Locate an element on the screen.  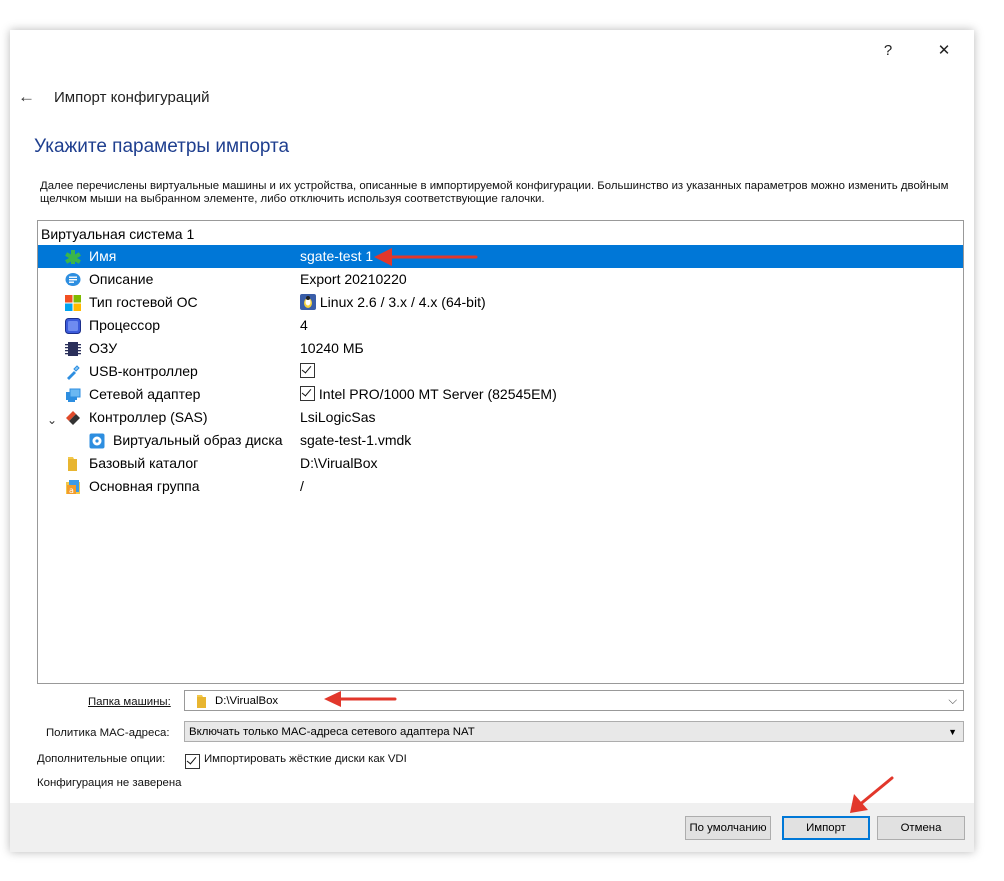
ram-icon is located at coordinates (73, 349).